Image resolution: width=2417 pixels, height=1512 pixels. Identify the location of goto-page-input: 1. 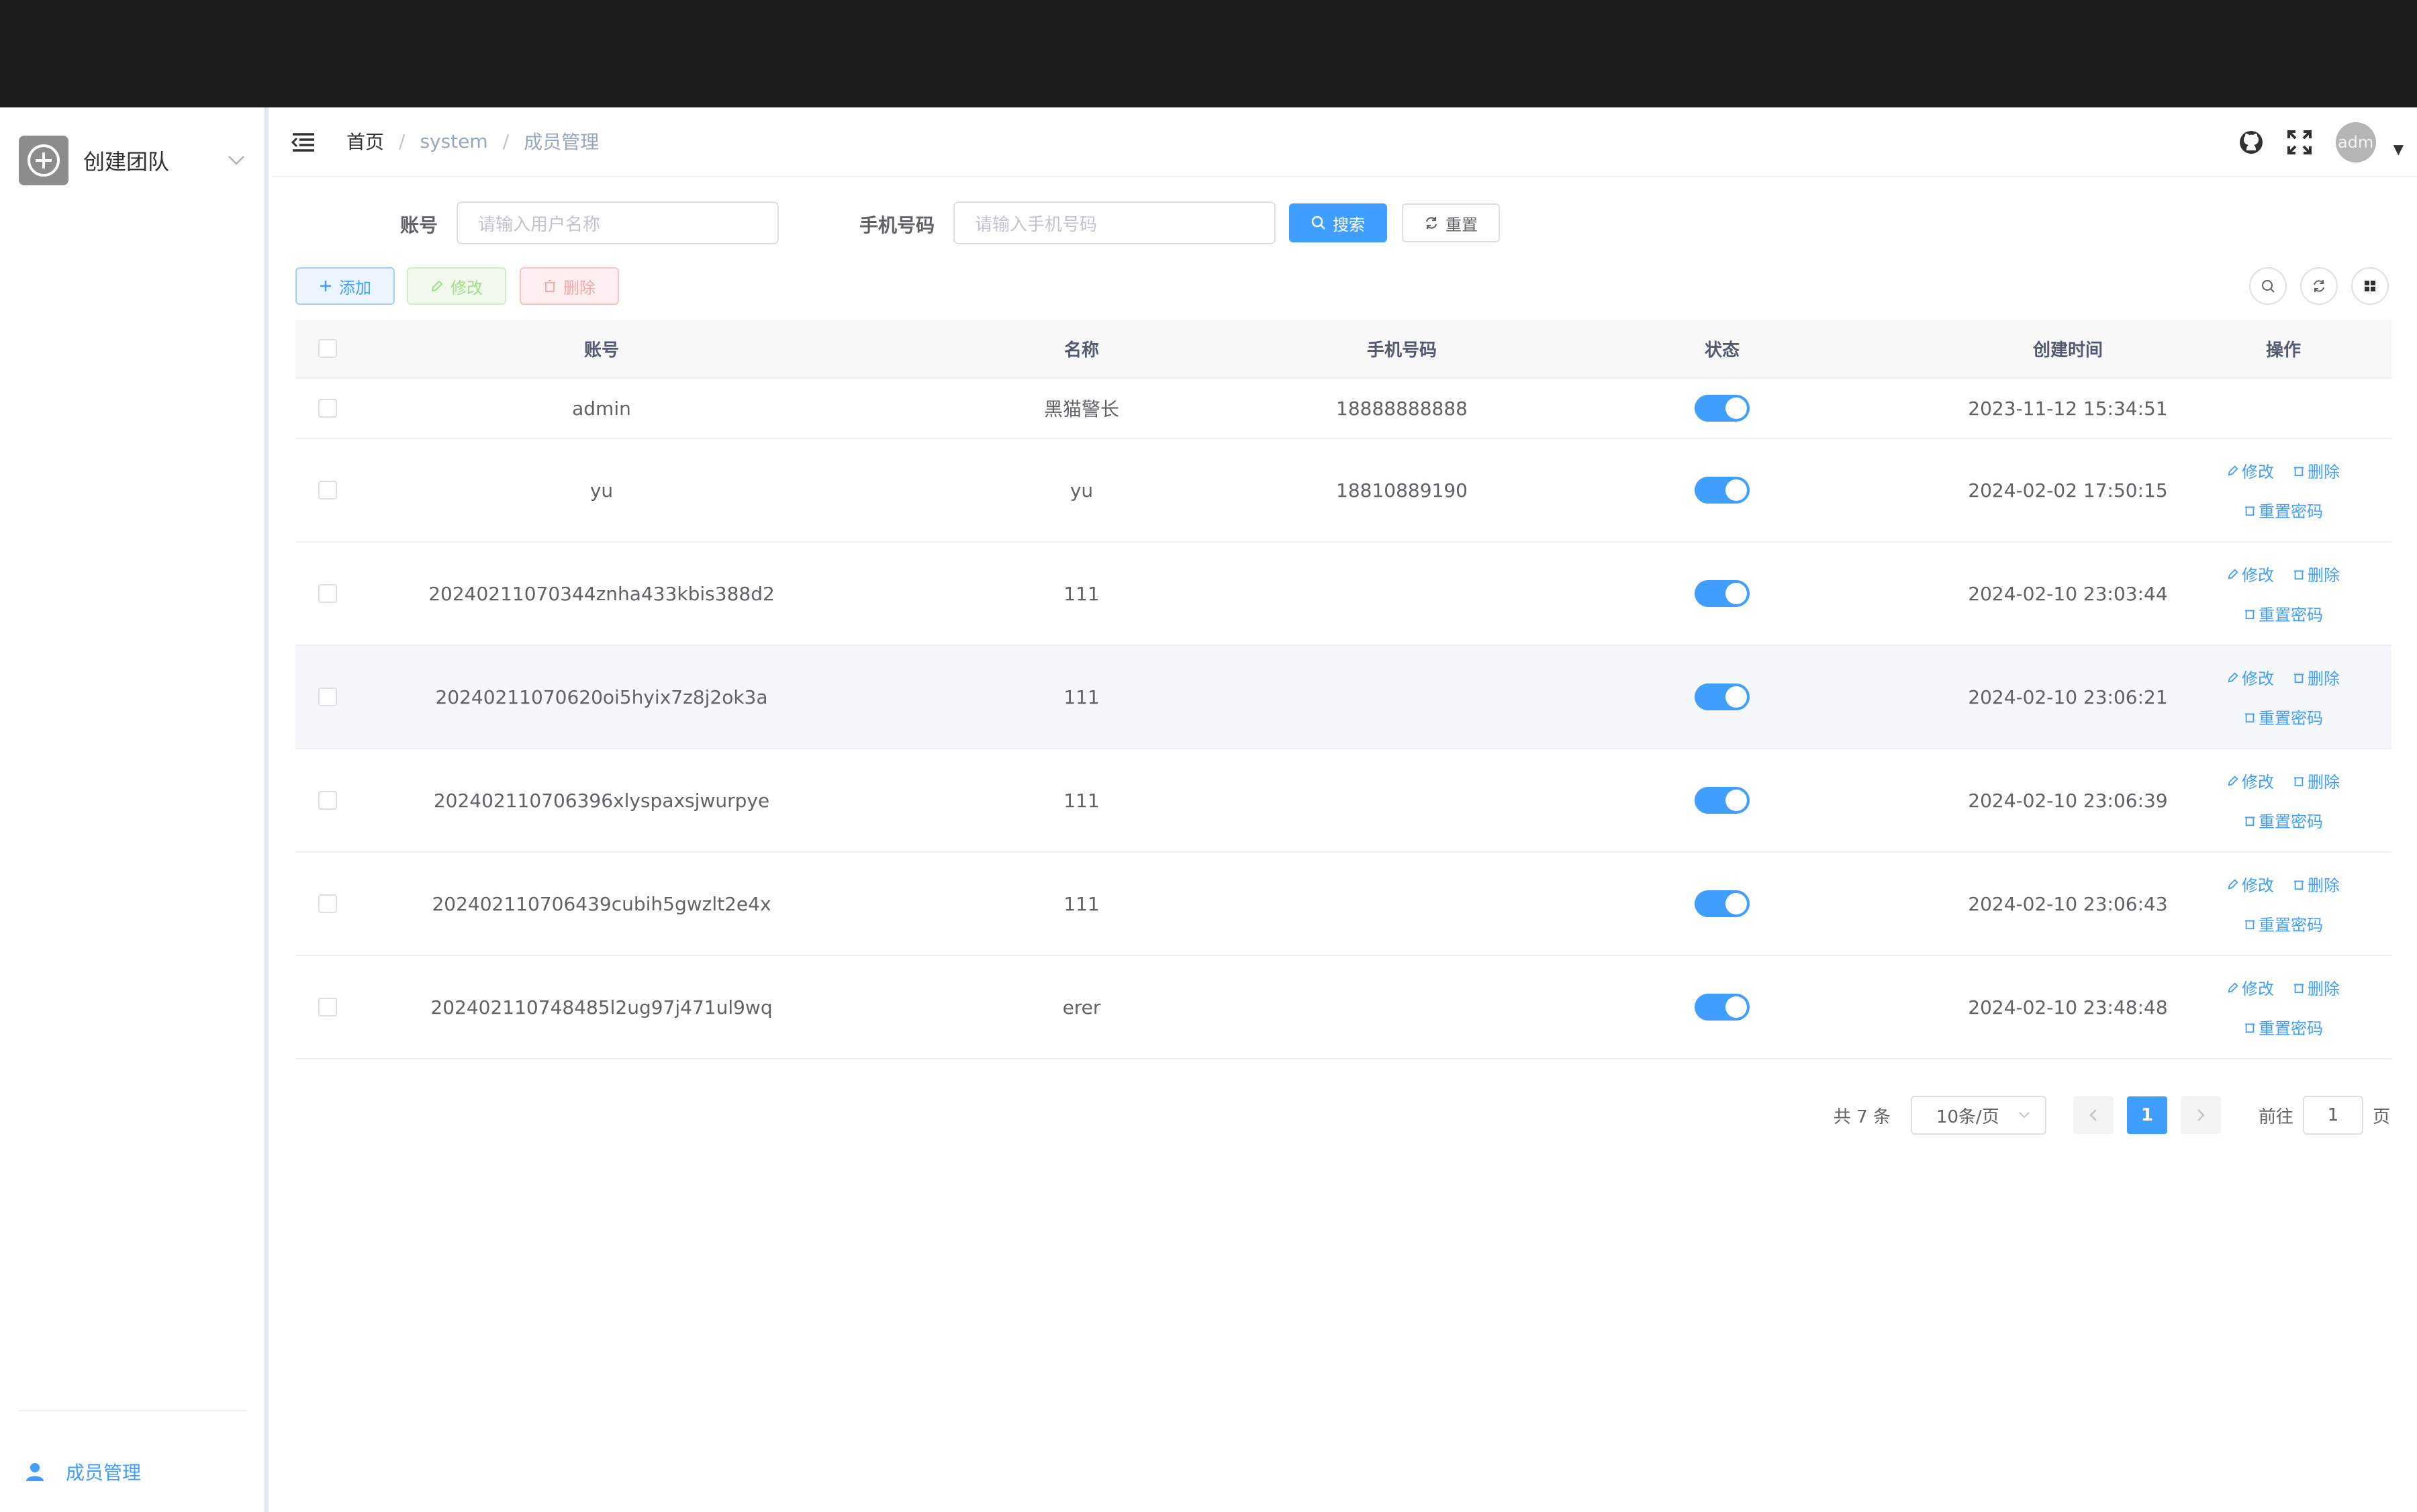
(2333, 1115).